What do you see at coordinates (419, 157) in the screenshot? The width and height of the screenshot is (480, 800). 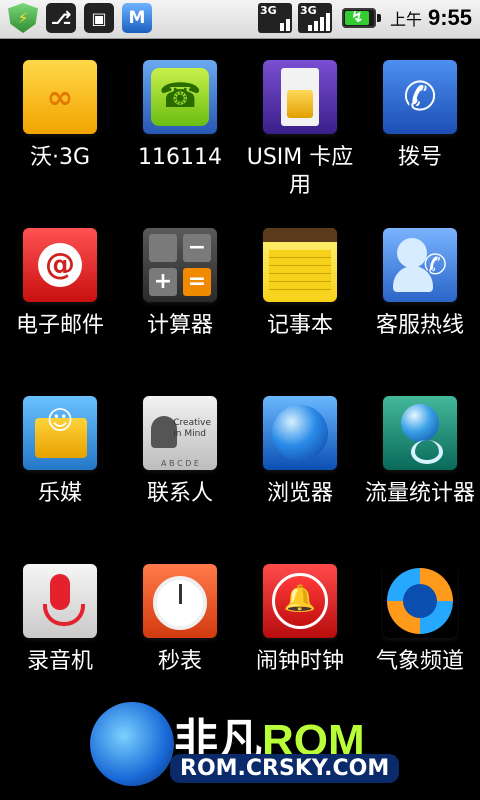 I see `app-label: 拨号` at bounding box center [419, 157].